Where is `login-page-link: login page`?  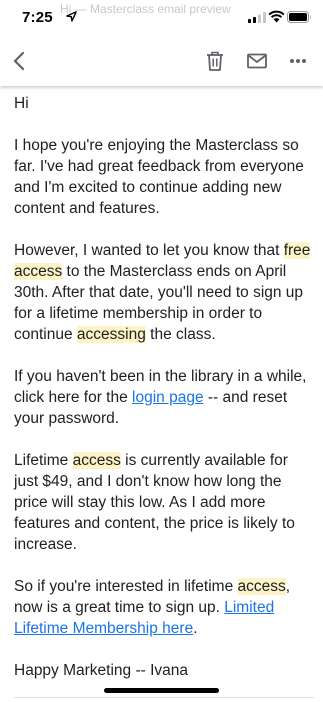
login-page-link: login page is located at coordinates (168, 397).